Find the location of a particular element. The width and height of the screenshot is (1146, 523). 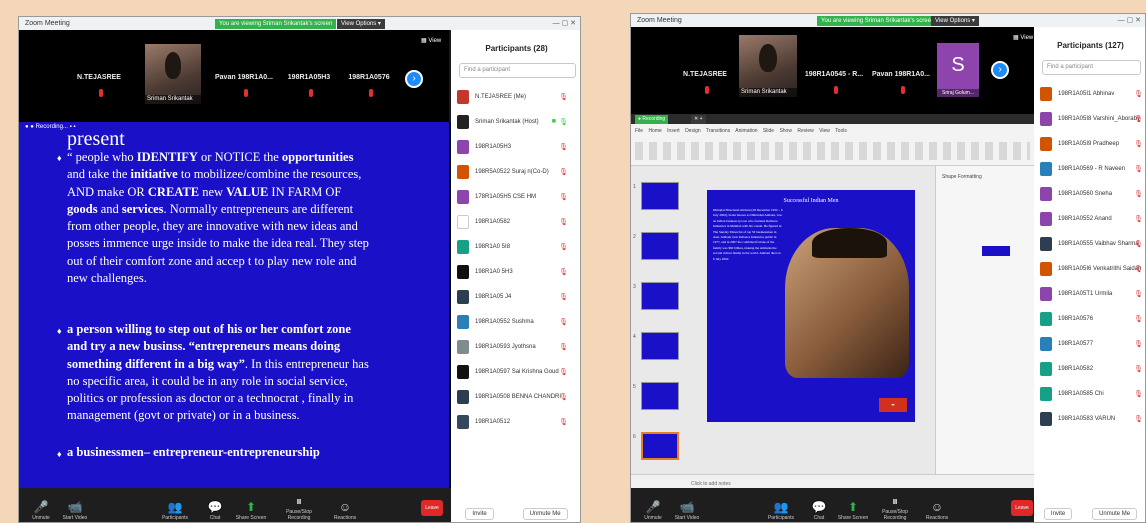

participant-row: 198R1A0512 🎙 is located at coordinates (515, 421).